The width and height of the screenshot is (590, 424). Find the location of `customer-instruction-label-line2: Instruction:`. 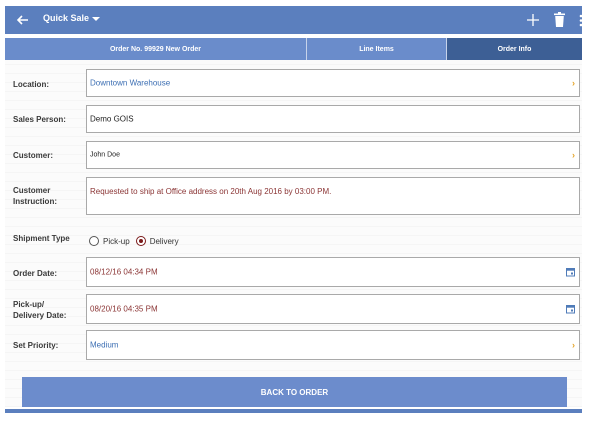

customer-instruction-label-line2: Instruction: is located at coordinates (35, 201).